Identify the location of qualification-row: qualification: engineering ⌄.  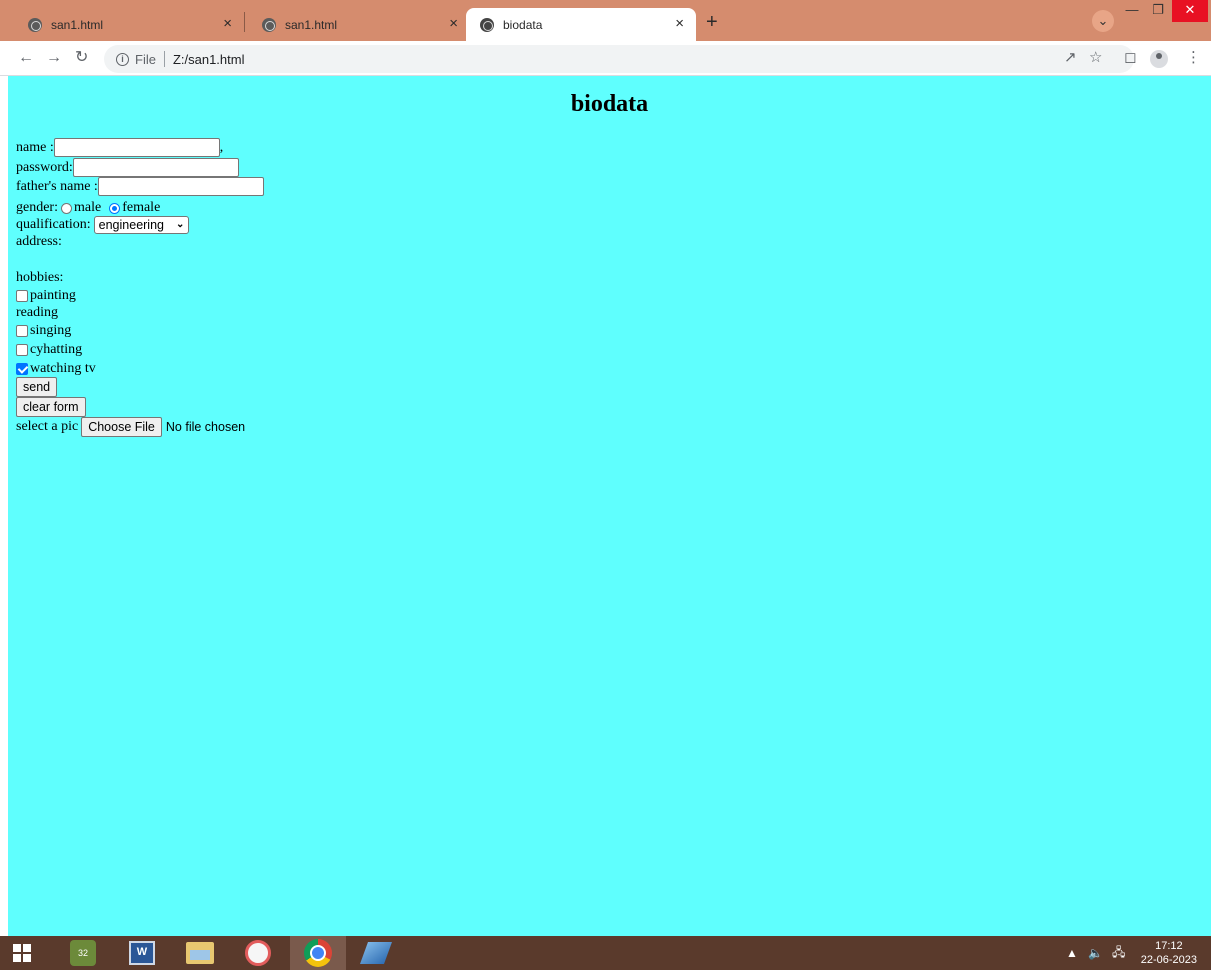
(103, 225).